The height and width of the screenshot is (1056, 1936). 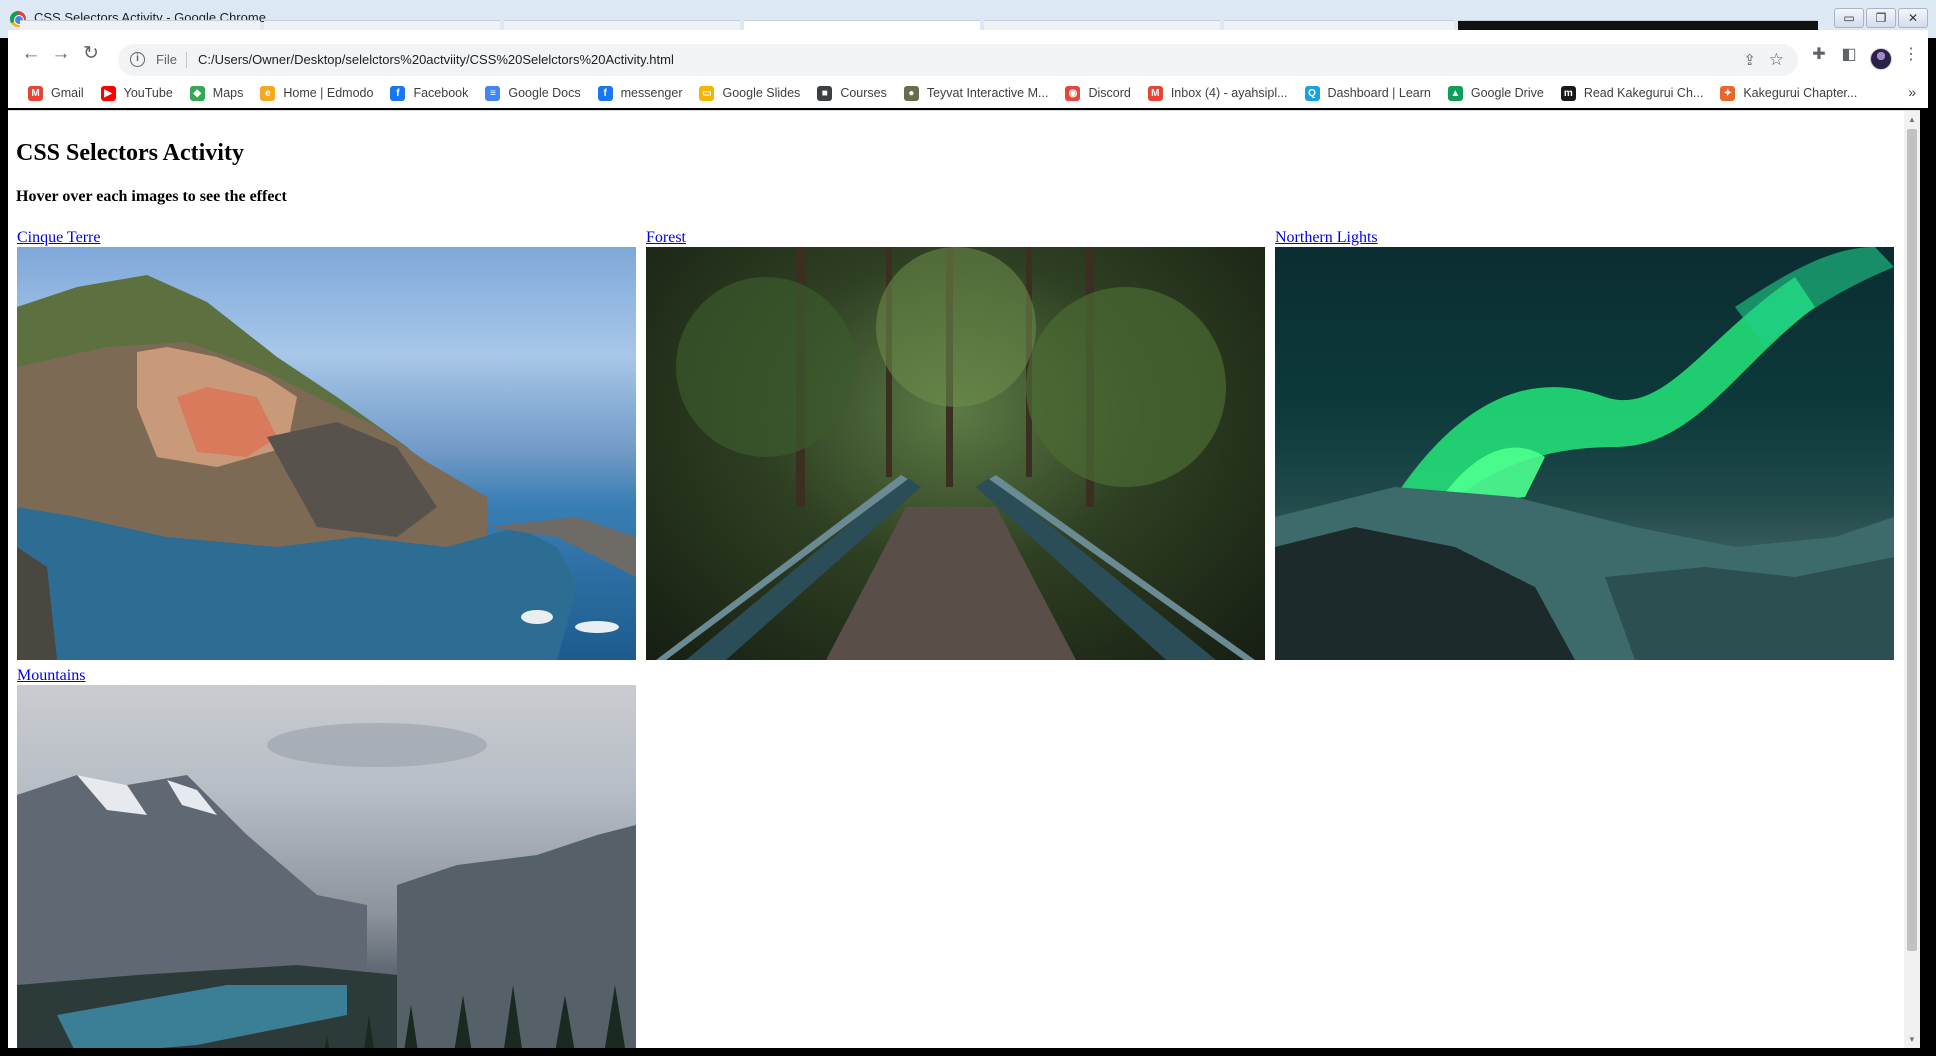 What do you see at coordinates (1912, 92) in the screenshot?
I see `chevron-right-icon: »` at bounding box center [1912, 92].